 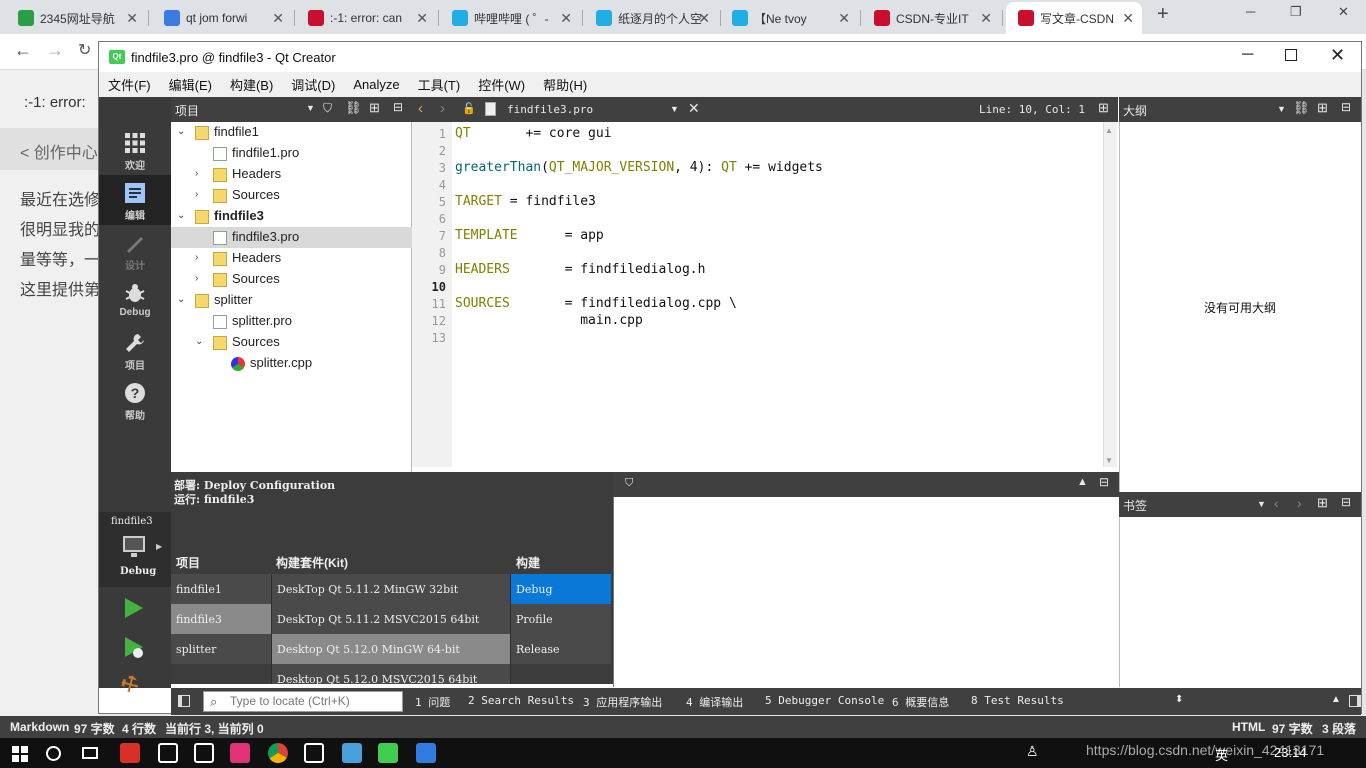 What do you see at coordinates (1074, 18) in the screenshot?
I see `browser-tab: 写文章-CSDN ✕` at bounding box center [1074, 18].